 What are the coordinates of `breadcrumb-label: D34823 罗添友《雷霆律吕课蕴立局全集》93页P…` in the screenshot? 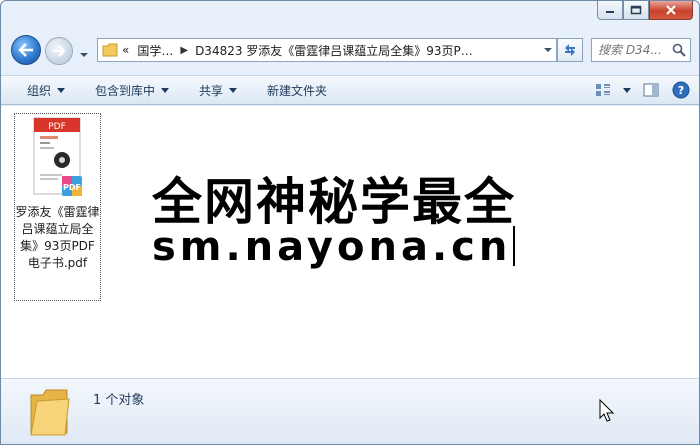 It's located at (334, 50).